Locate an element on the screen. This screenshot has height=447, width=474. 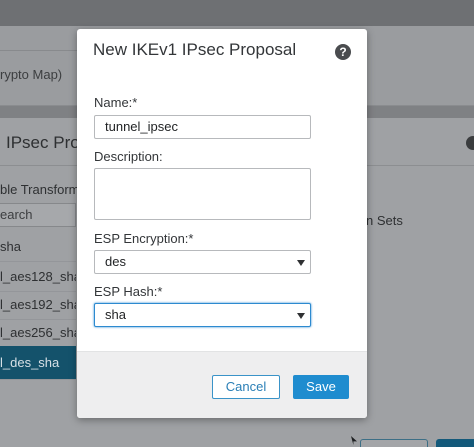
dialog-footer: Cancel Save is located at coordinates (222, 384).